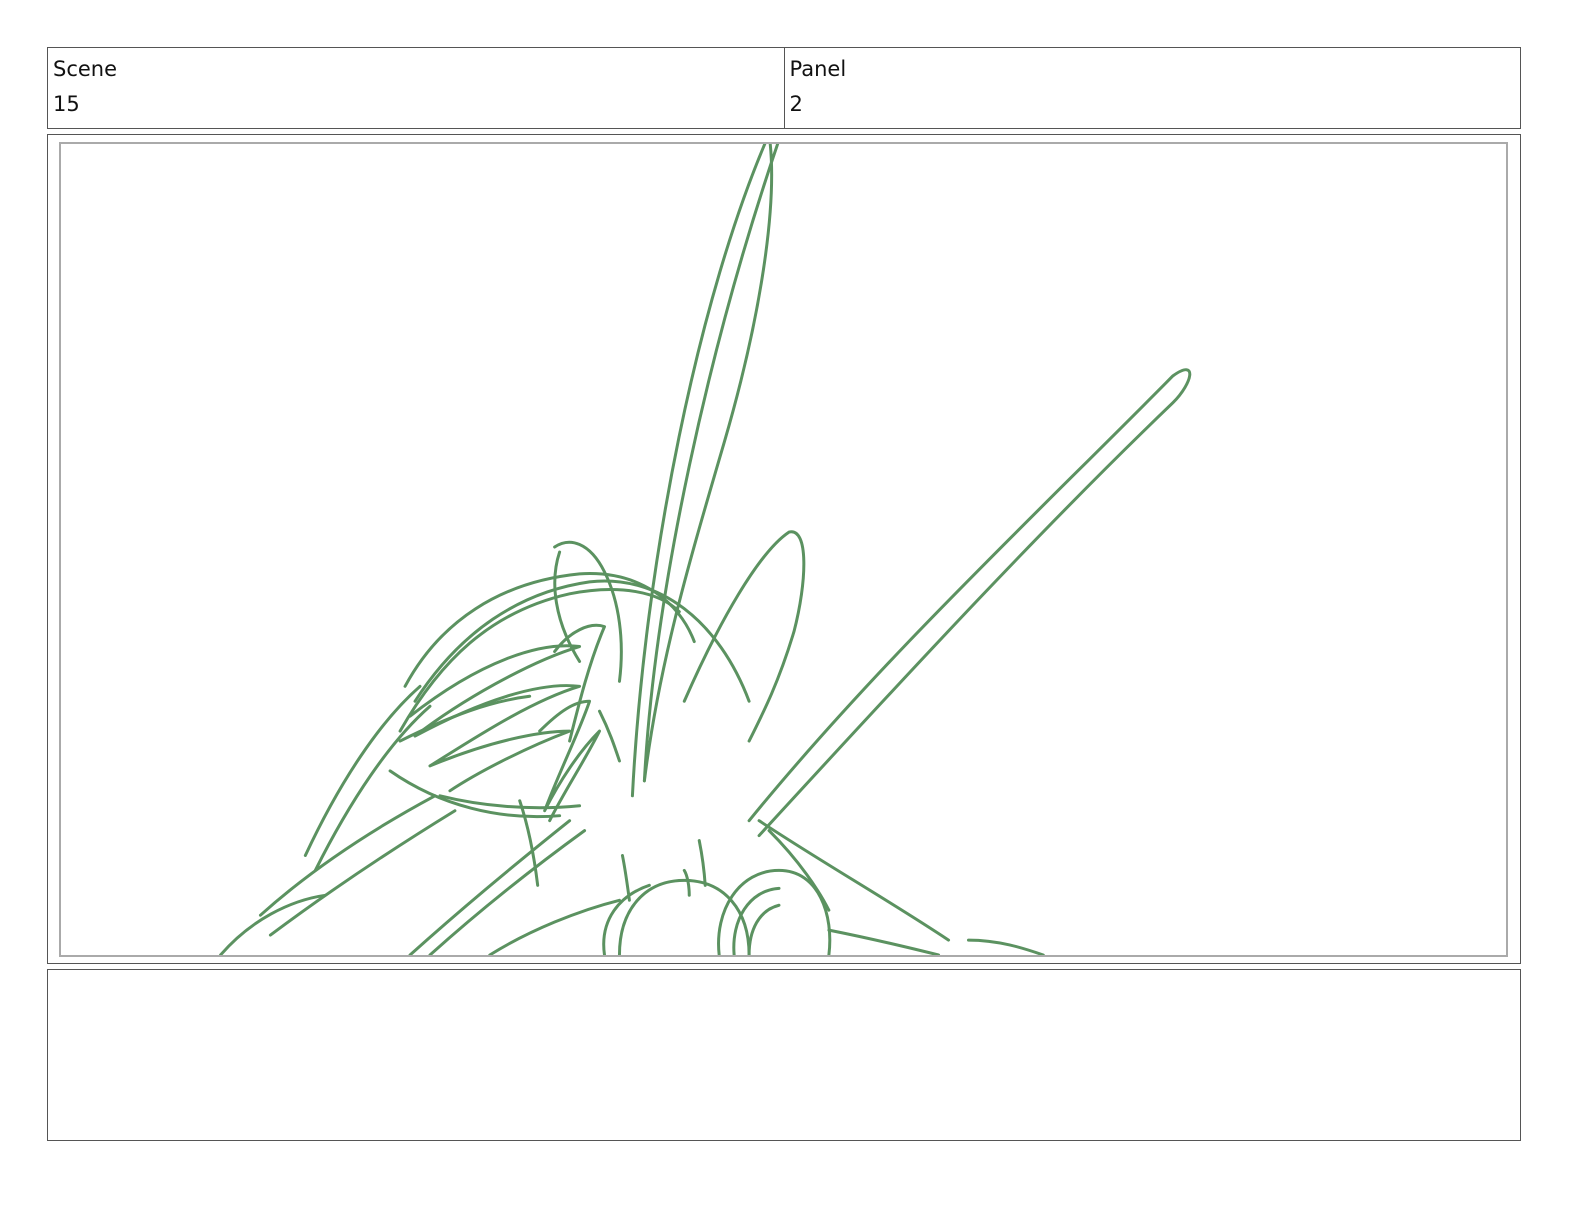 This screenshot has height=1224, width=1584. What do you see at coordinates (818, 69) in the screenshot?
I see `panel-label: Panel` at bounding box center [818, 69].